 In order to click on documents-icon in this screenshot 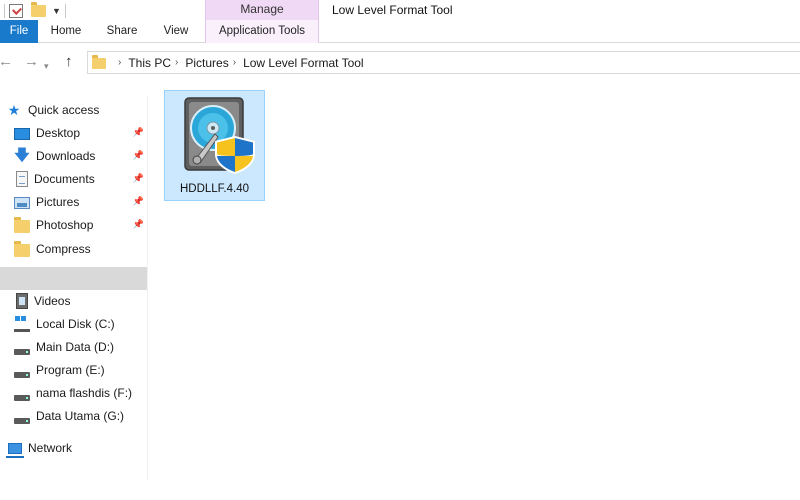, I will do `click(22, 179)`.